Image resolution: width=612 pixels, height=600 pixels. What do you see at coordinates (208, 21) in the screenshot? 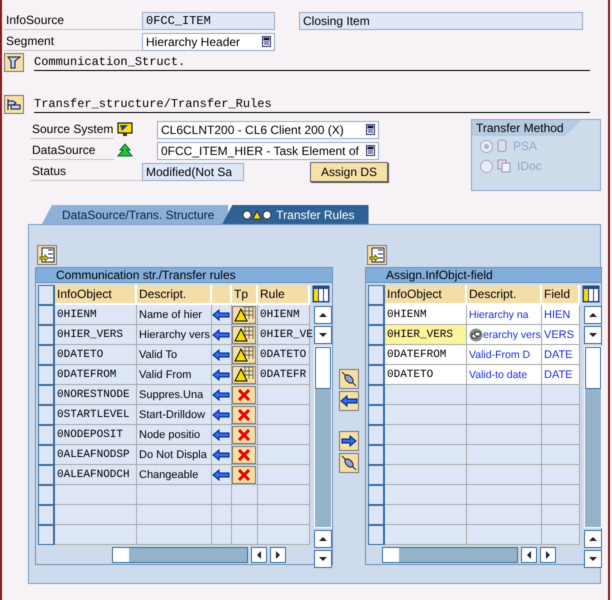
I see `infosource-field: 0FCC_ITEM` at bounding box center [208, 21].